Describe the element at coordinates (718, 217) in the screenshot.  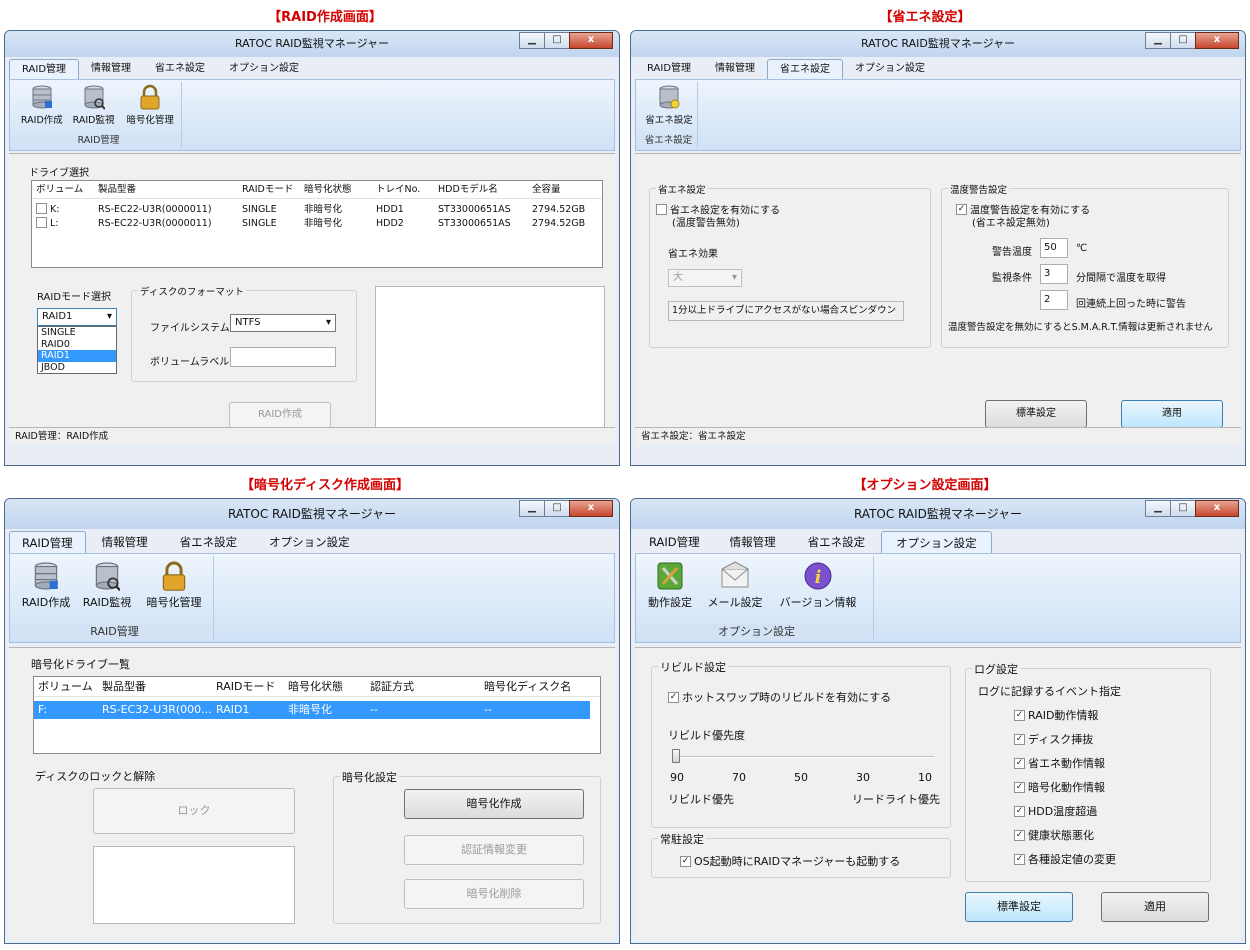
I see `eco-enable-checkbox: 省エネ設定を有効にする (温度警告無効)` at that location.